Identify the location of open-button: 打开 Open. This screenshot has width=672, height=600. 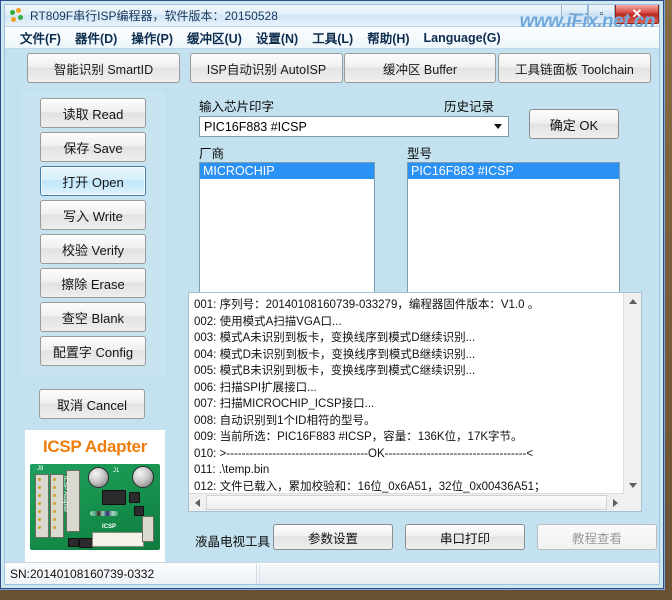
(93, 181).